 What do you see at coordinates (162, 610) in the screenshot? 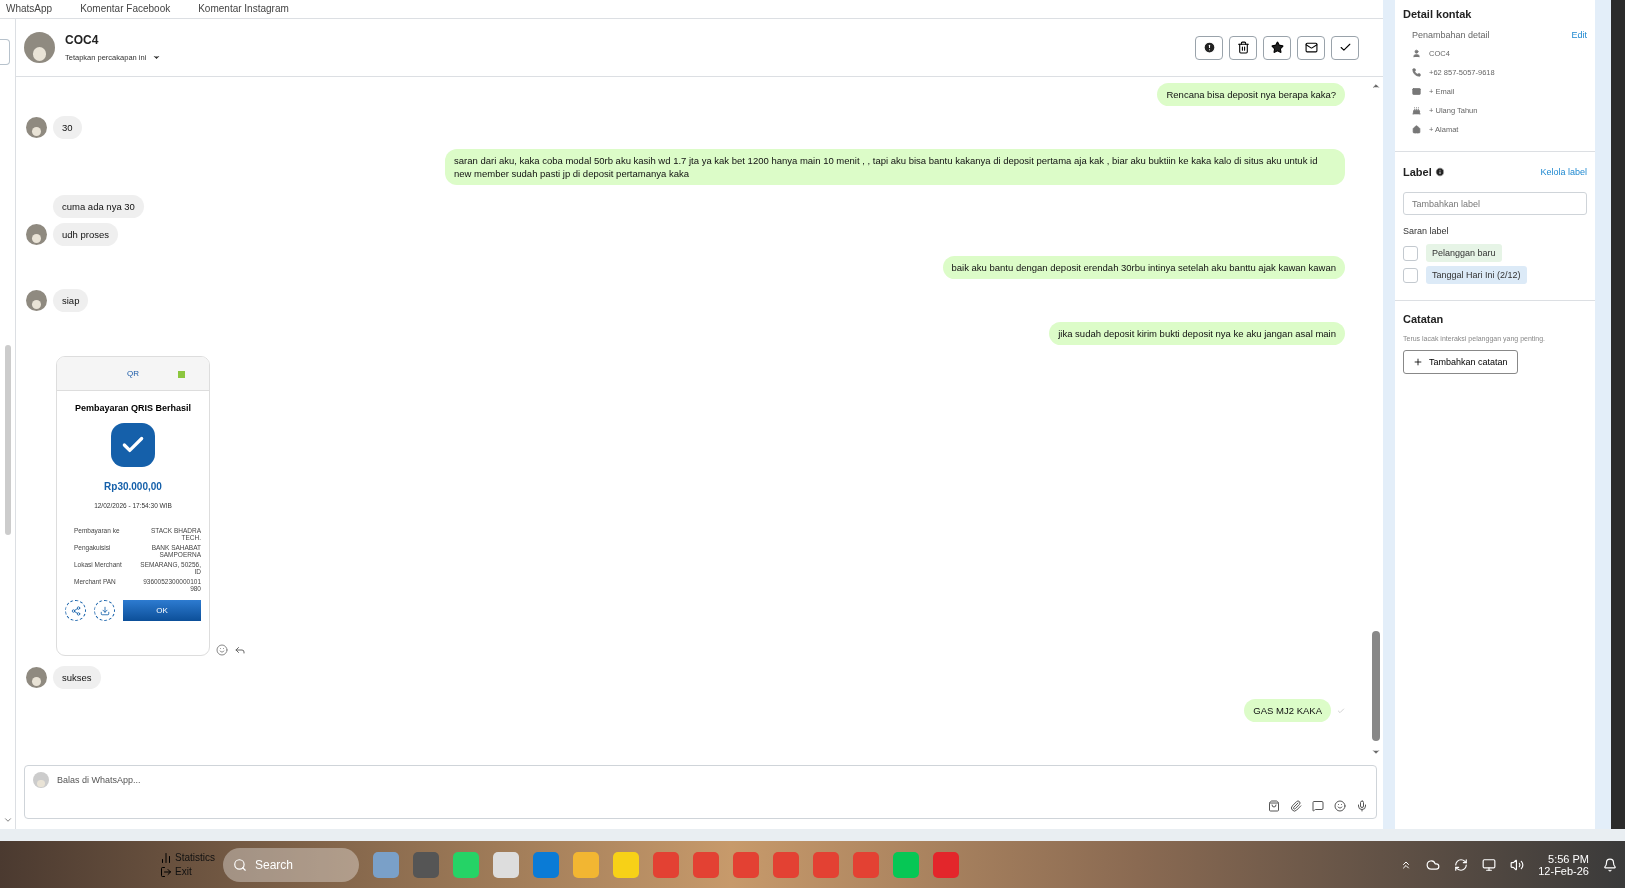
I see `ok-button: OK` at bounding box center [162, 610].